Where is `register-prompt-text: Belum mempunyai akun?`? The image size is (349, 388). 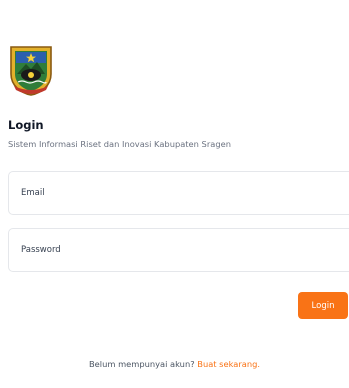
register-prompt-text: Belum mempunyai akun? is located at coordinates (141, 364).